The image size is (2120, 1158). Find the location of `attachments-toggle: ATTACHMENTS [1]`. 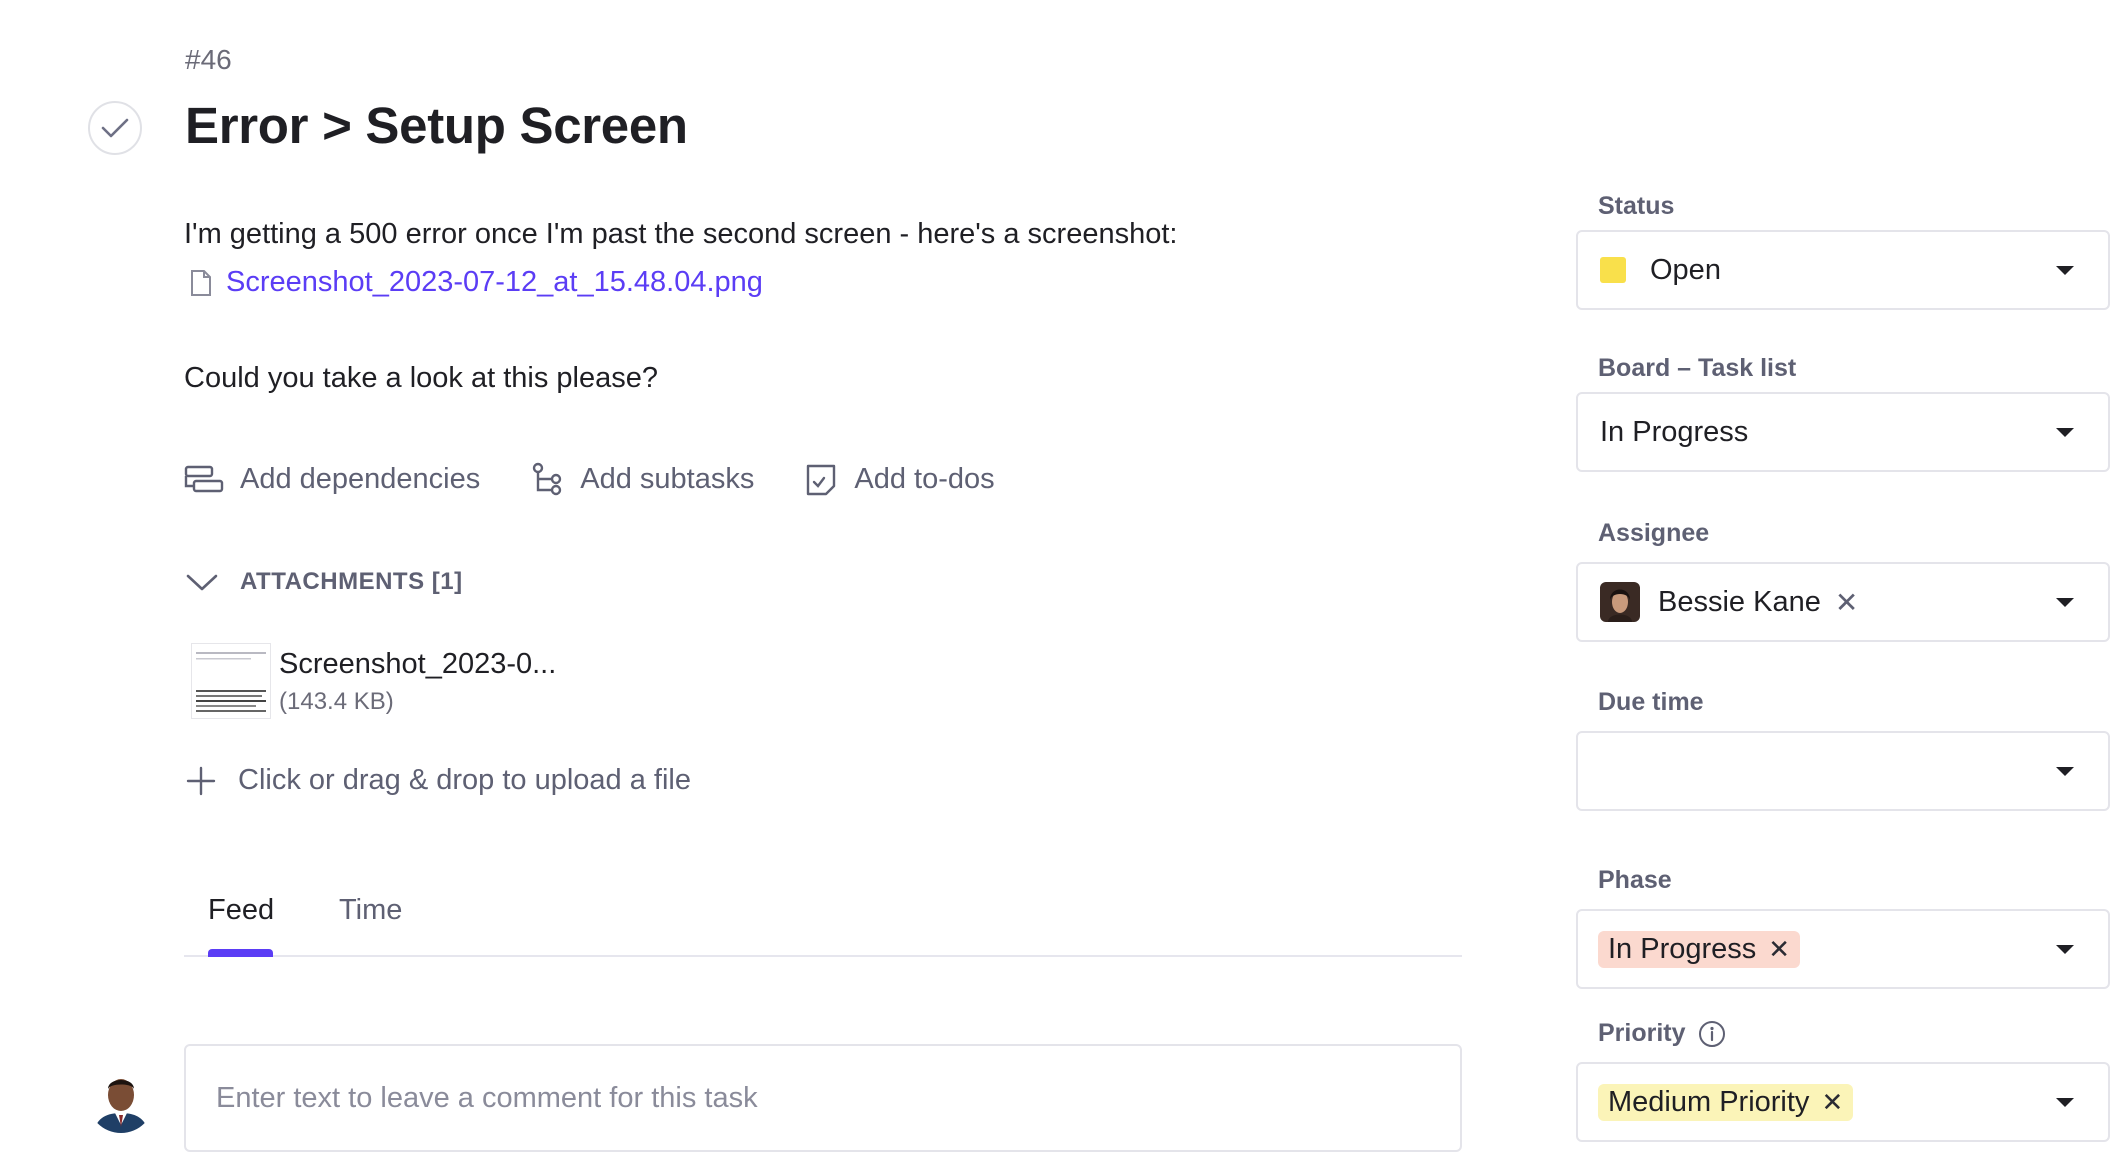

attachments-toggle: ATTACHMENTS [1] is located at coordinates (324, 582).